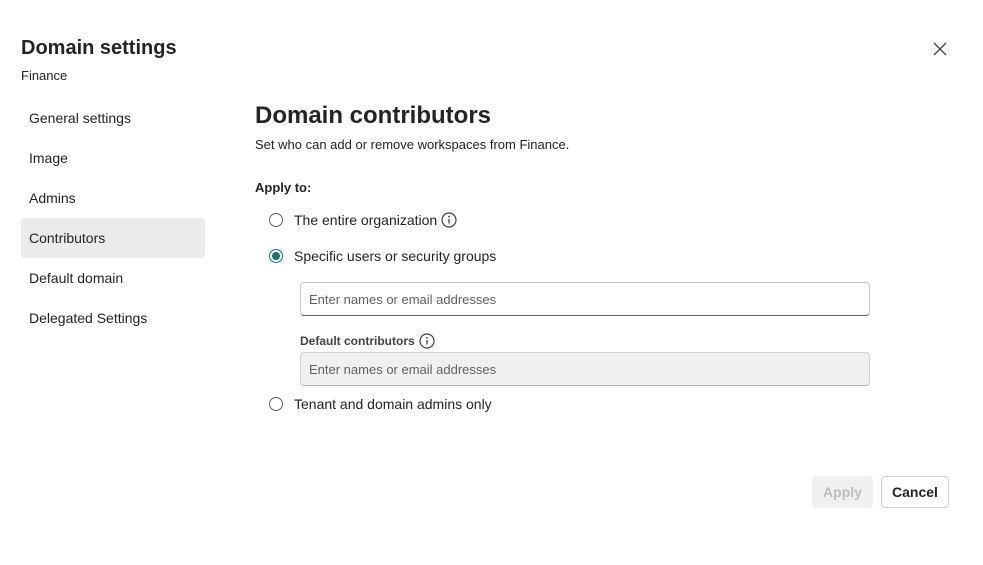 Image resolution: width=983 pixels, height=565 pixels. I want to click on default-contributors-label-text: Default contributors, so click(357, 341).